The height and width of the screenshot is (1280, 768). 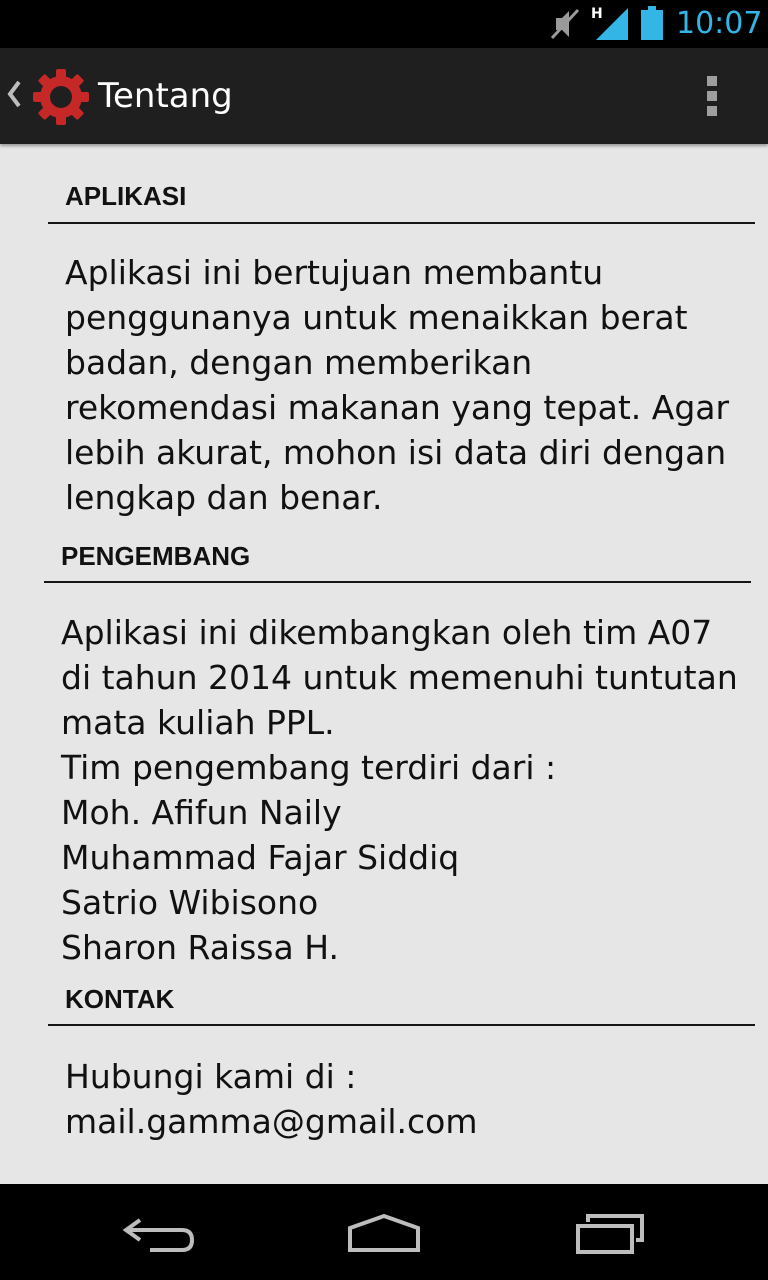 I want to click on back-icon, so click(x=158, y=1235).